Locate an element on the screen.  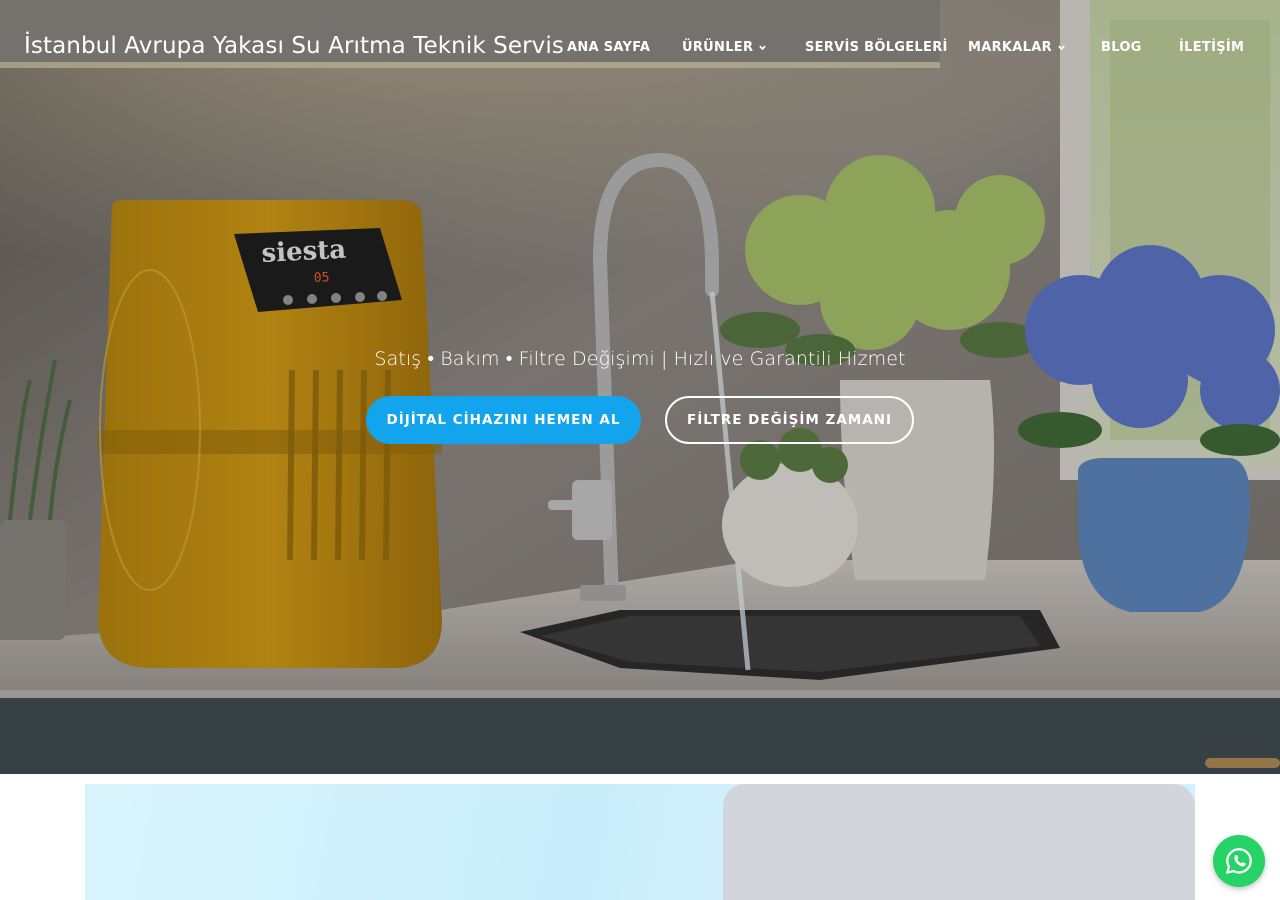
whatsapp-icon is located at coordinates (1239, 861).